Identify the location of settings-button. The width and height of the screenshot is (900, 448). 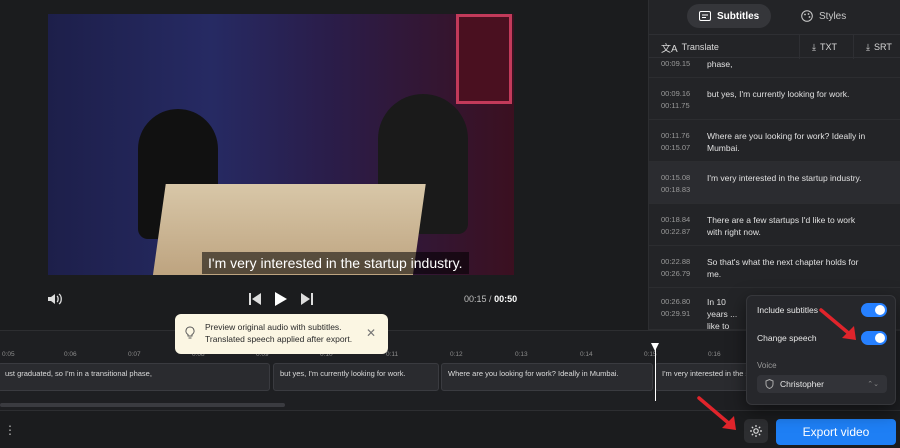
(756, 431).